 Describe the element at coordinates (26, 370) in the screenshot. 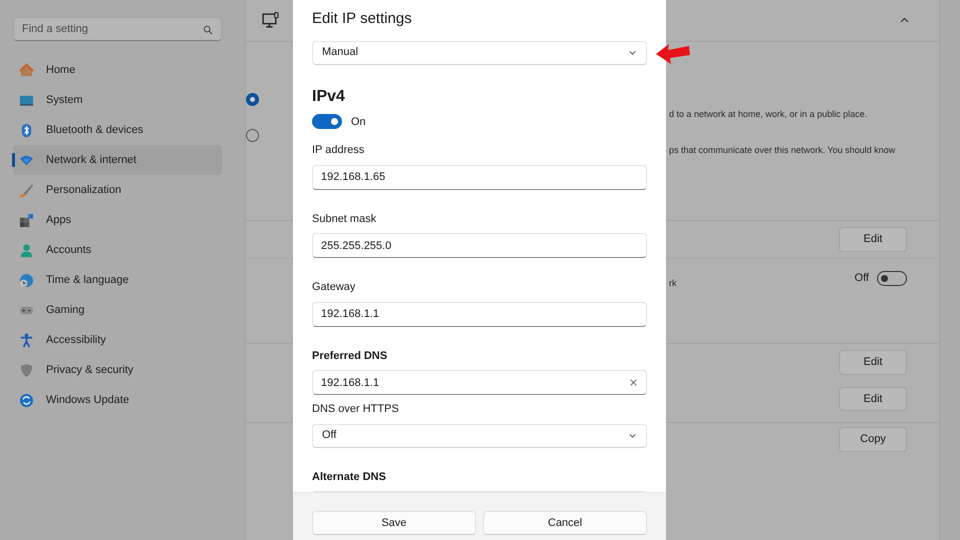

I see `shield-icon` at that location.